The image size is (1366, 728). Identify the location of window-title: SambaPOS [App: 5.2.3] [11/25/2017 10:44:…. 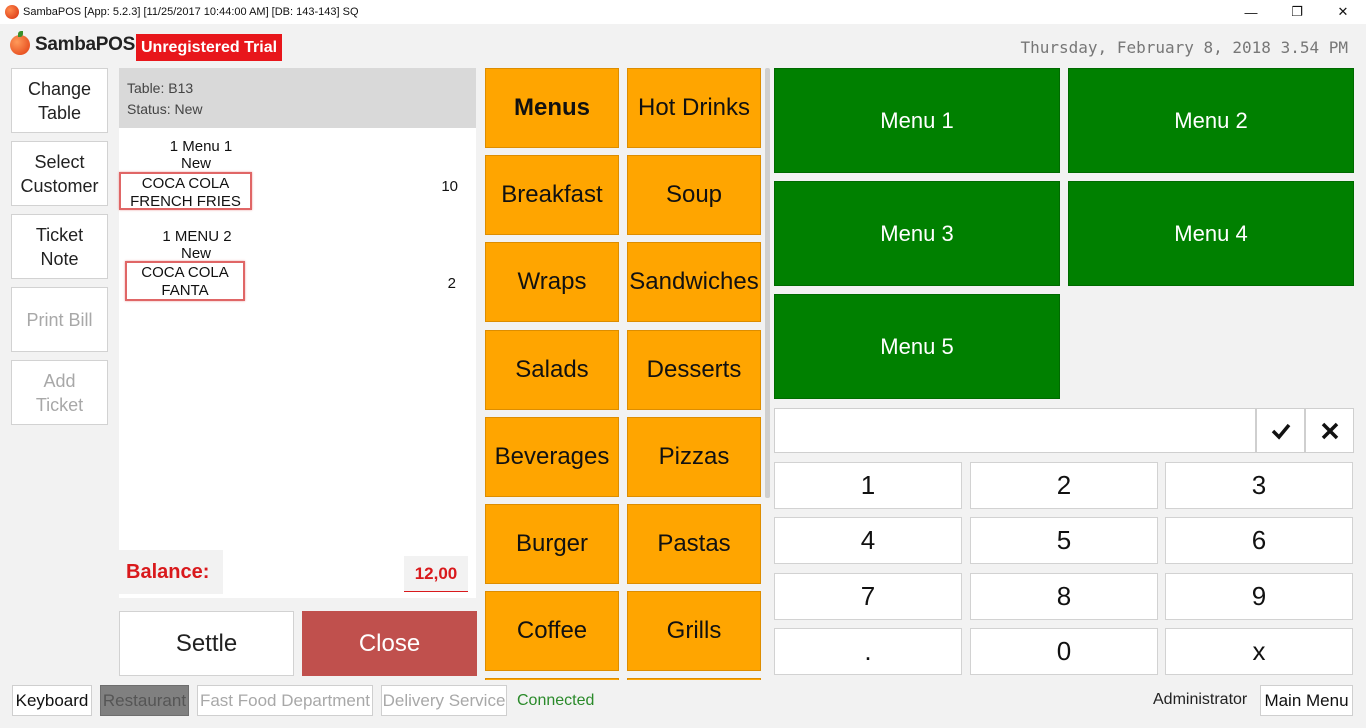
(191, 12).